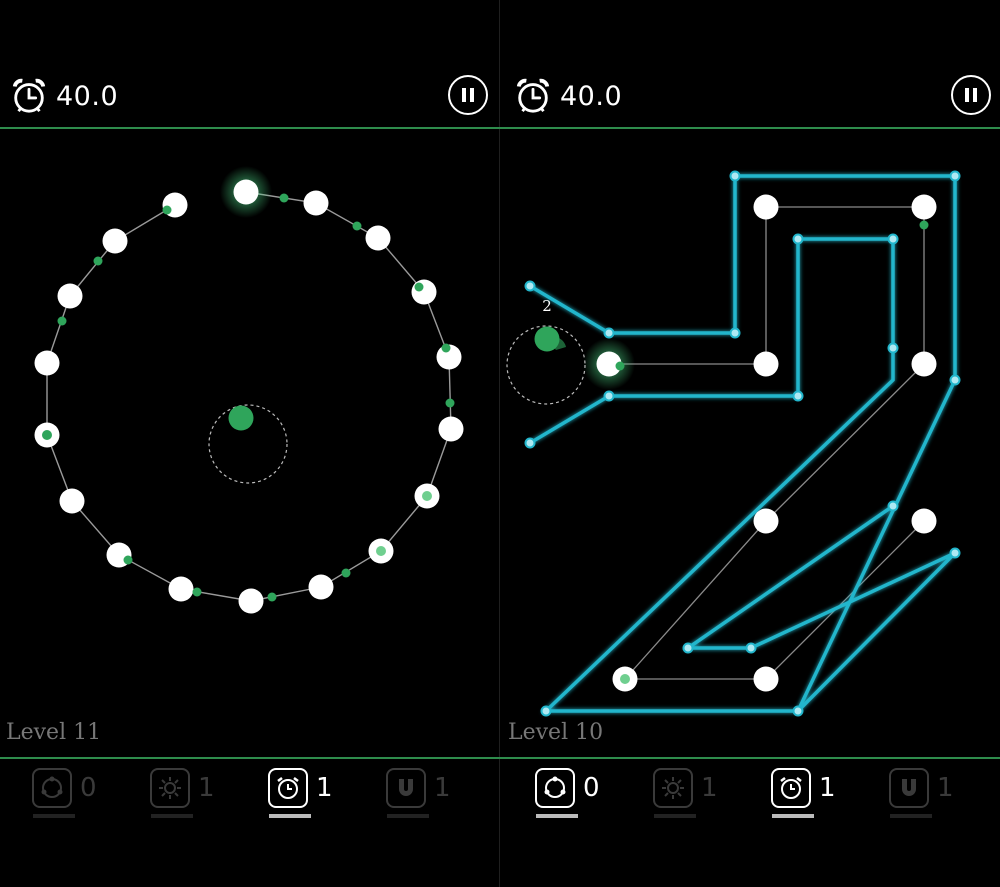  What do you see at coordinates (556, 732) in the screenshot?
I see `level-label: Level 10` at bounding box center [556, 732].